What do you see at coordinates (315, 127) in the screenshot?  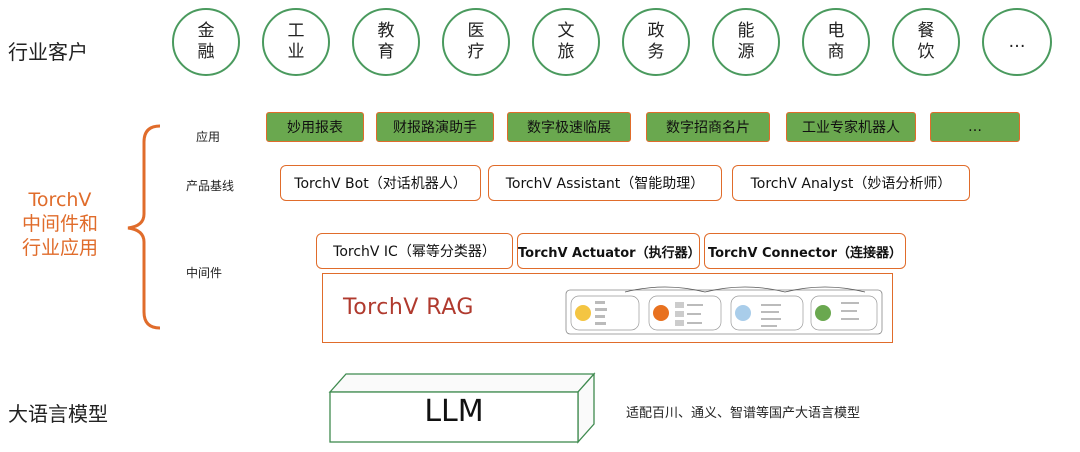 I see `app-box: 妙用报表` at bounding box center [315, 127].